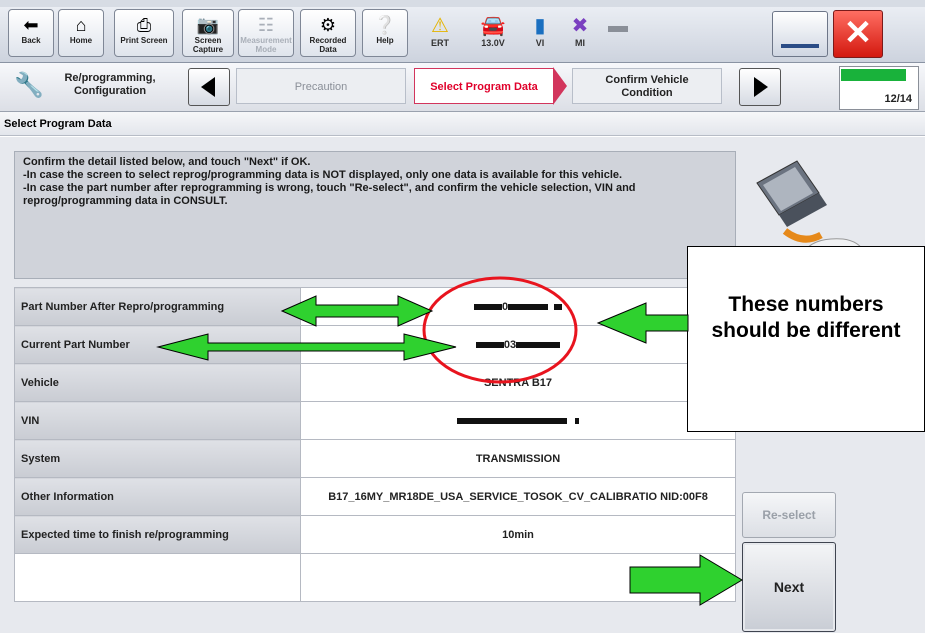 This screenshot has width=925, height=633. I want to click on back-label: Back, so click(31, 40).